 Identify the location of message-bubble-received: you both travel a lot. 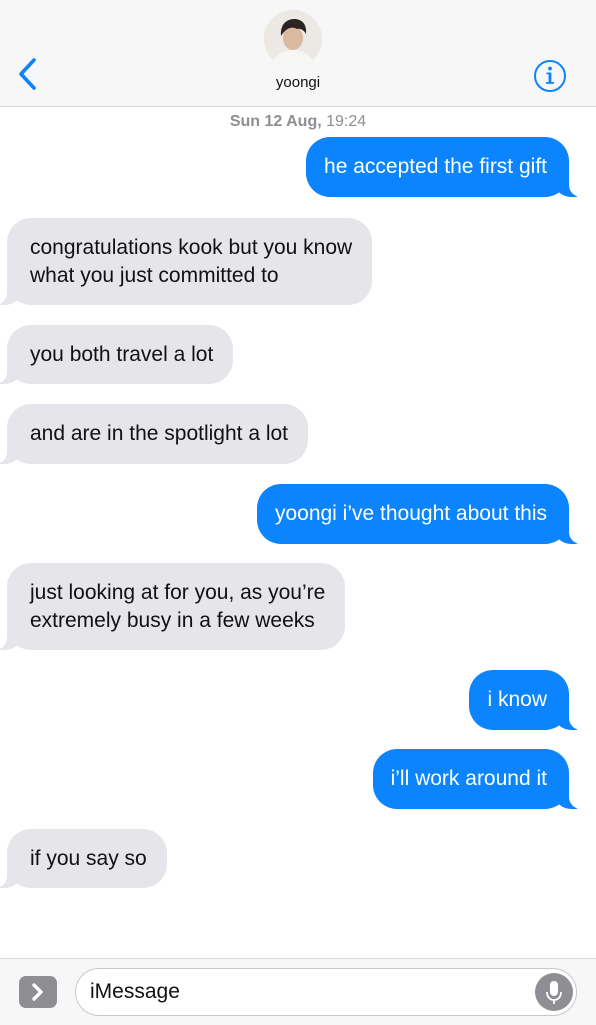
(117, 354).